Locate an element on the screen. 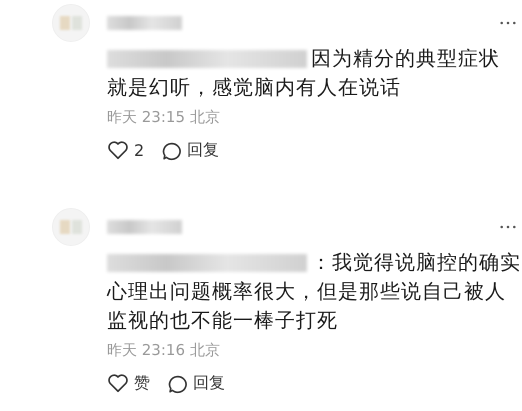  comment-text: 监视的也不能一棒子打死 is located at coordinates (222, 320).